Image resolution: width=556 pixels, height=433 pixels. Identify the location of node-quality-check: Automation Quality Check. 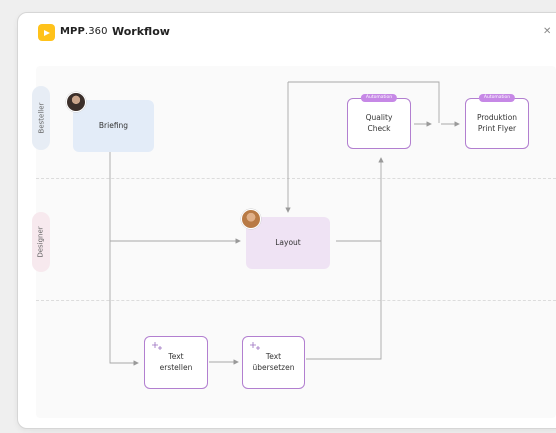
(379, 121).